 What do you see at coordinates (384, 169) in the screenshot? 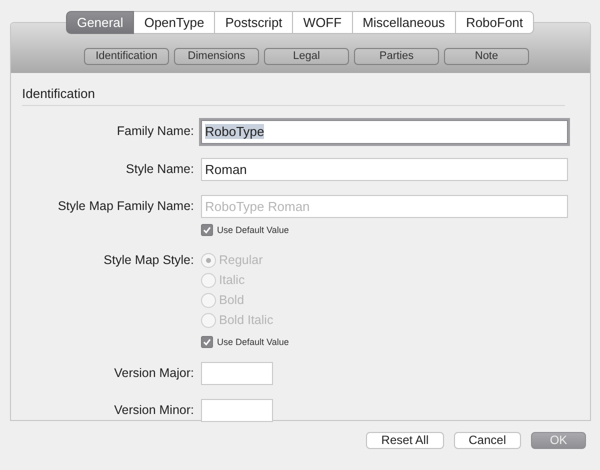
I see `input-field: Roman` at bounding box center [384, 169].